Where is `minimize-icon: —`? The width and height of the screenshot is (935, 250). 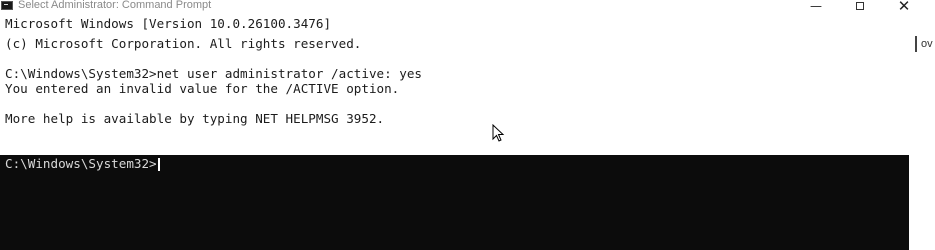 minimize-icon: — is located at coordinates (816, 6).